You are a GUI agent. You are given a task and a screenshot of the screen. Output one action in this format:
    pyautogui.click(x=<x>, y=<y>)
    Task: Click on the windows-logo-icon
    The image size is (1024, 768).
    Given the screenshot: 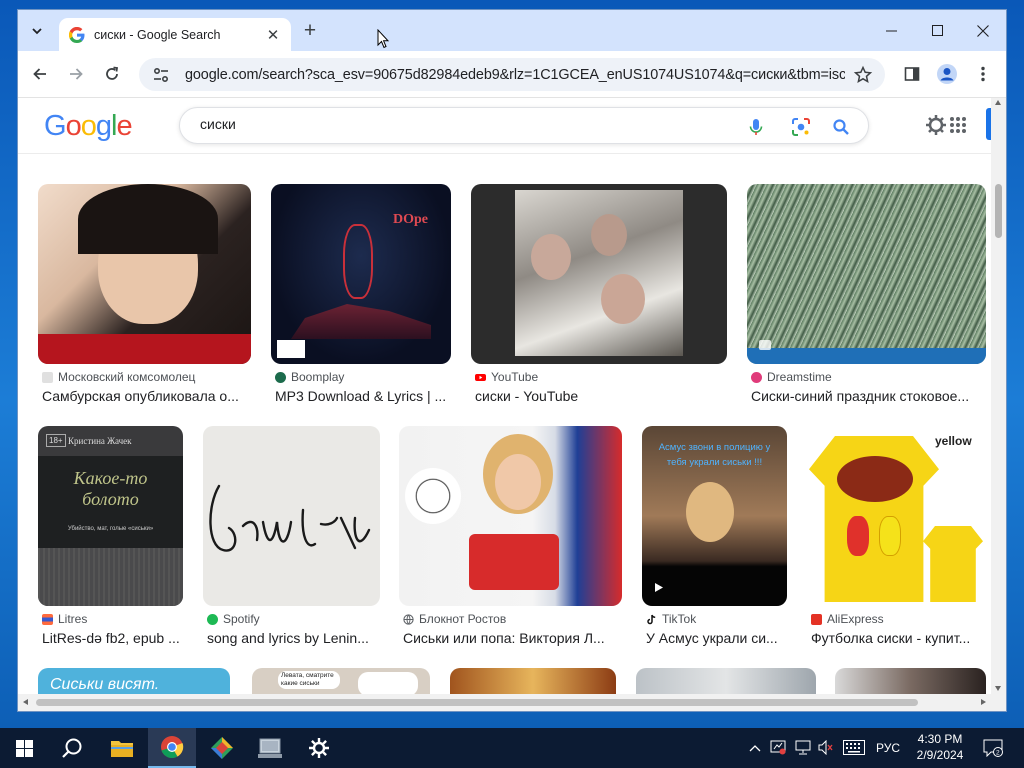 What is the action you would take?
    pyautogui.click(x=24, y=748)
    